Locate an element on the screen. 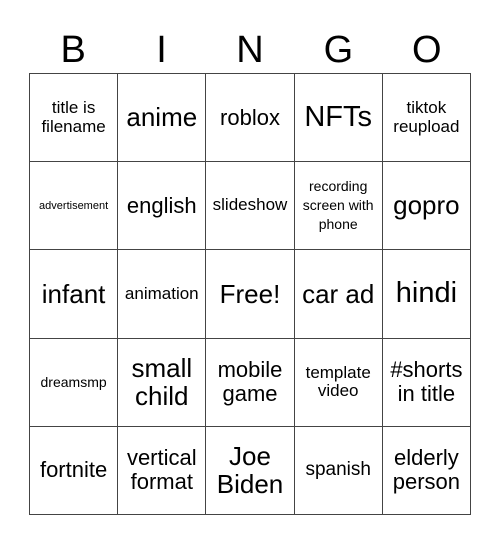 This screenshot has height=544, width=500. header-letter-b: B is located at coordinates (73, 50).